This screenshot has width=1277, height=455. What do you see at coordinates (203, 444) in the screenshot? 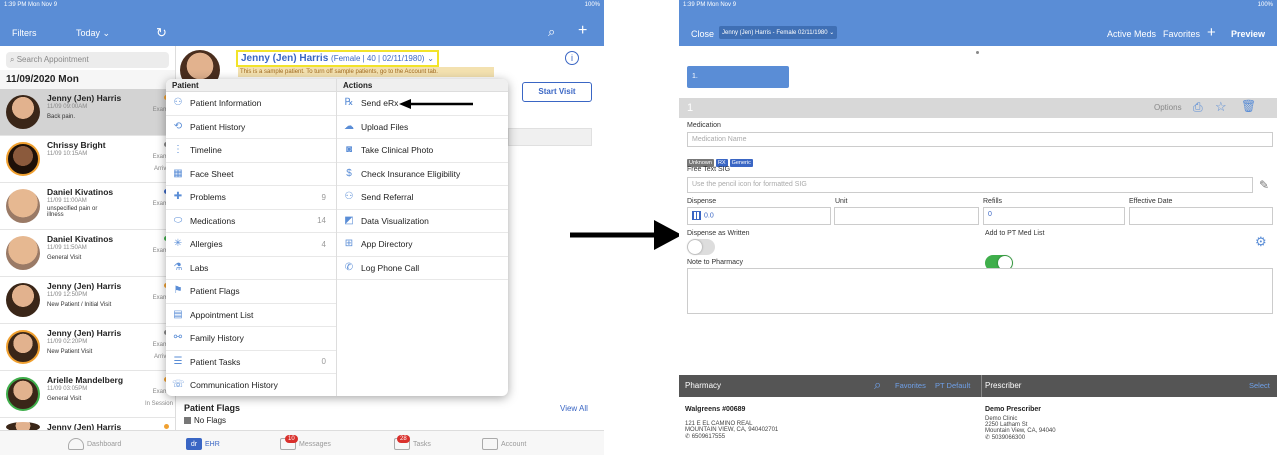
I see `tab-ehr: dr EHR` at bounding box center [203, 444].